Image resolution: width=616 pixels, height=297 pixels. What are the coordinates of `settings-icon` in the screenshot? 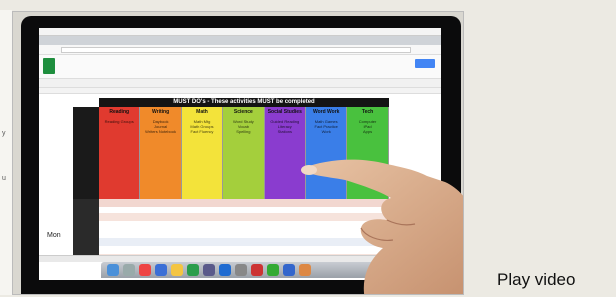 It's located at (241, 270).